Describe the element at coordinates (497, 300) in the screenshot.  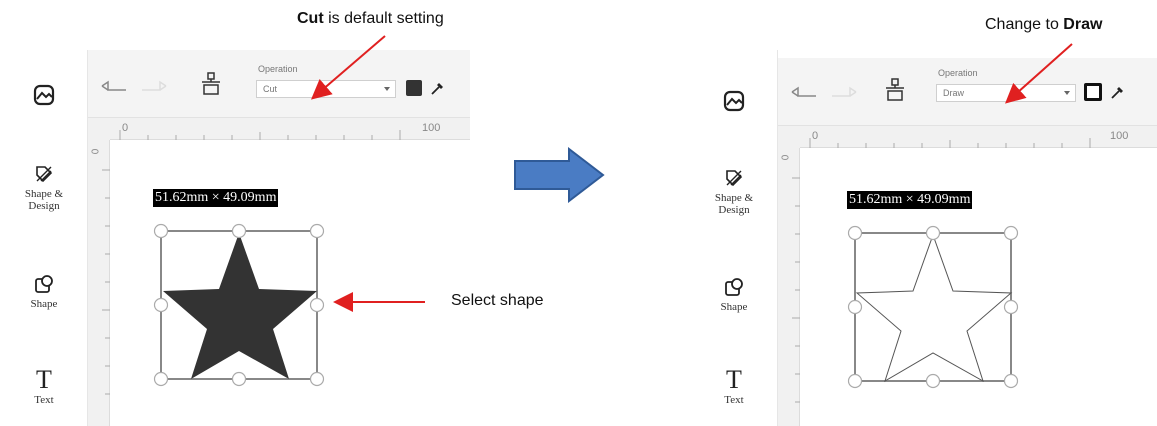
I see `select-shape-annotation: Select shape` at that location.